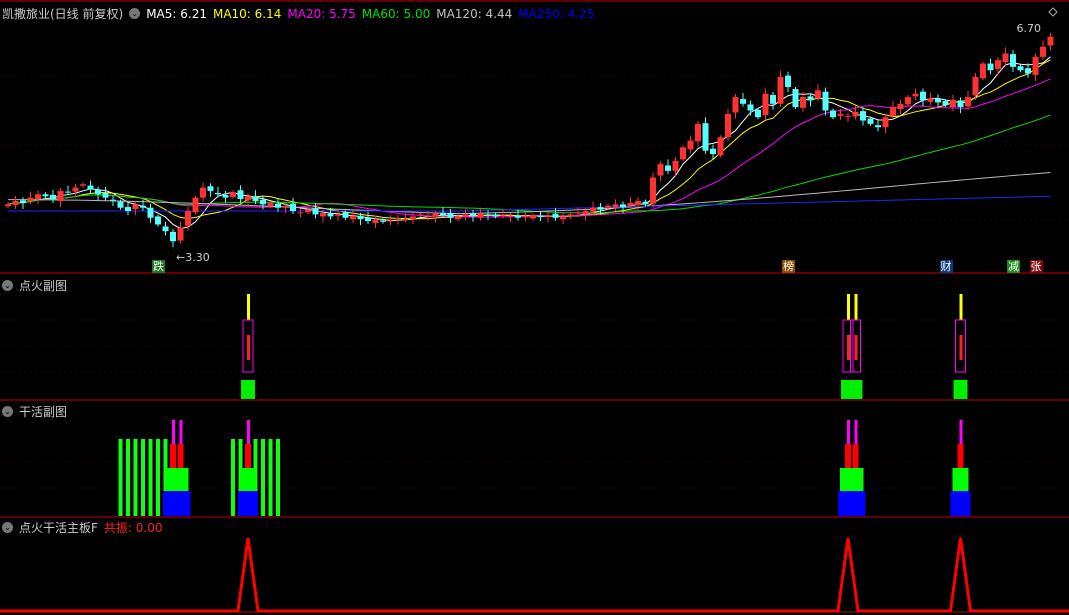 The height and width of the screenshot is (615, 1069). Describe the element at coordinates (193, 257) in the screenshot. I see `price-low-label: ←3.30` at that location.